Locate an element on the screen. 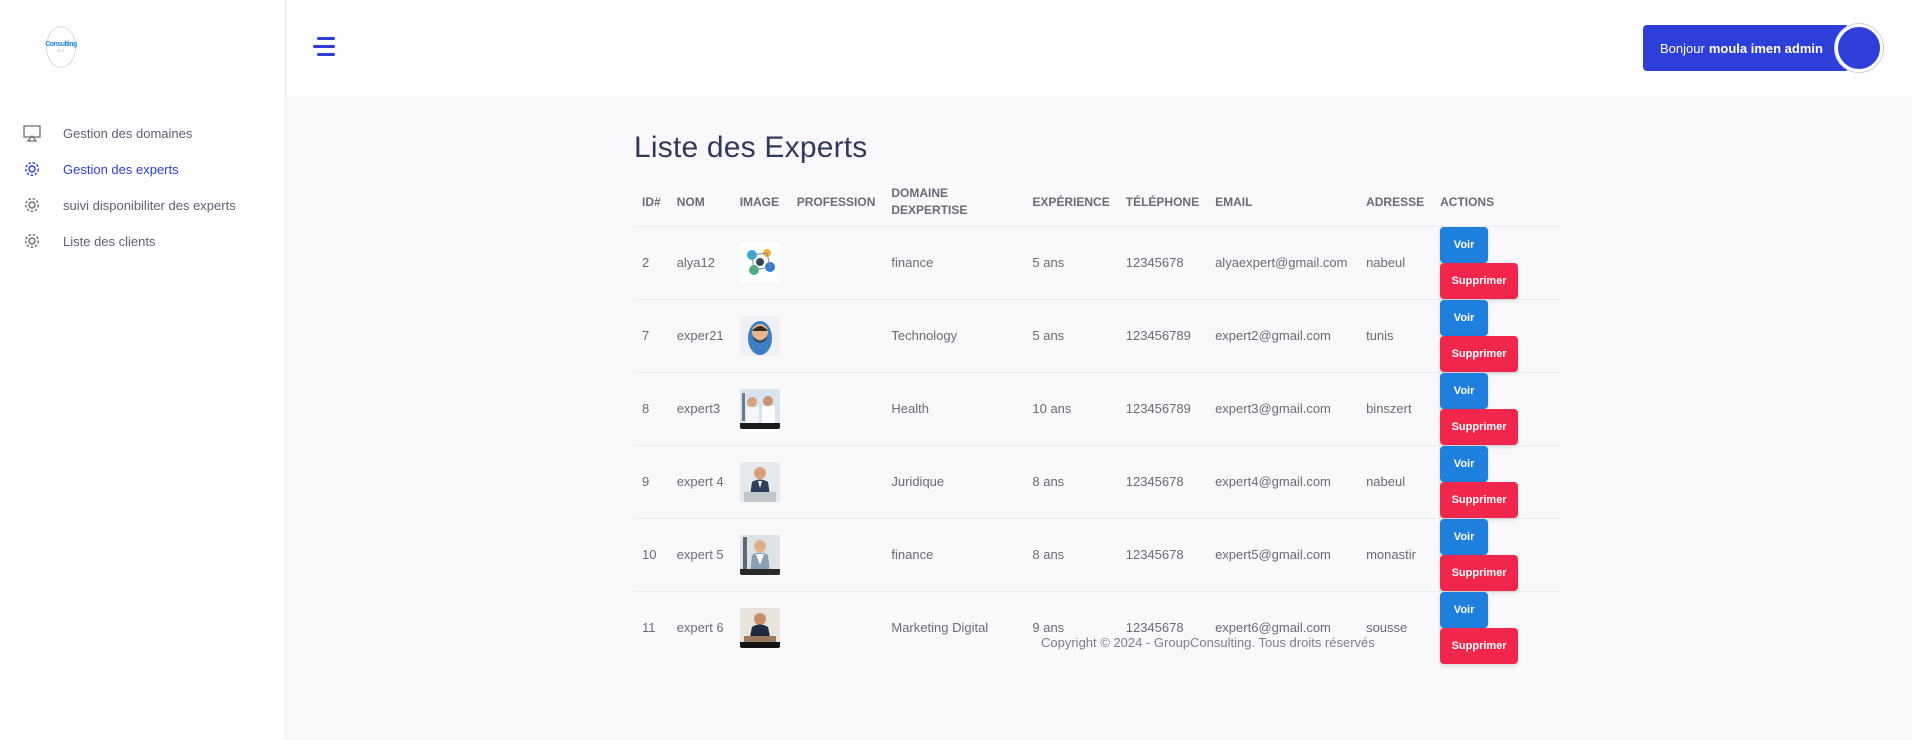  cell-adresse: nabeul is located at coordinates (1395, 481).